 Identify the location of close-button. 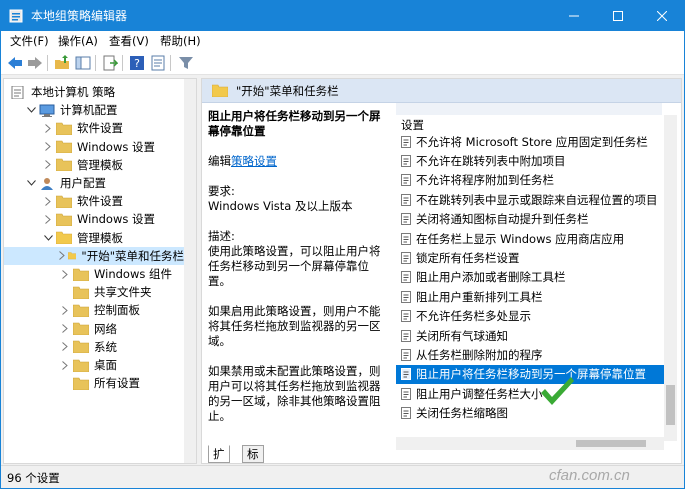
(662, 16).